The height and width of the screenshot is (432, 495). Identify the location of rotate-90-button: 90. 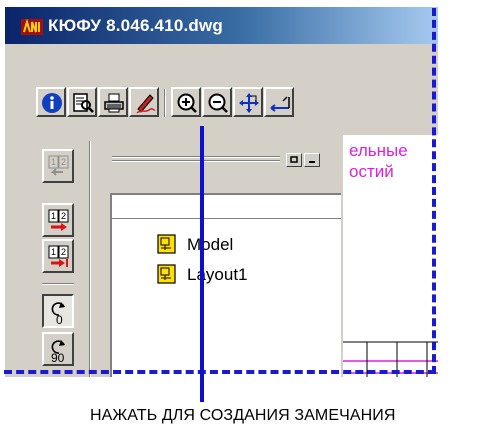
(58, 349).